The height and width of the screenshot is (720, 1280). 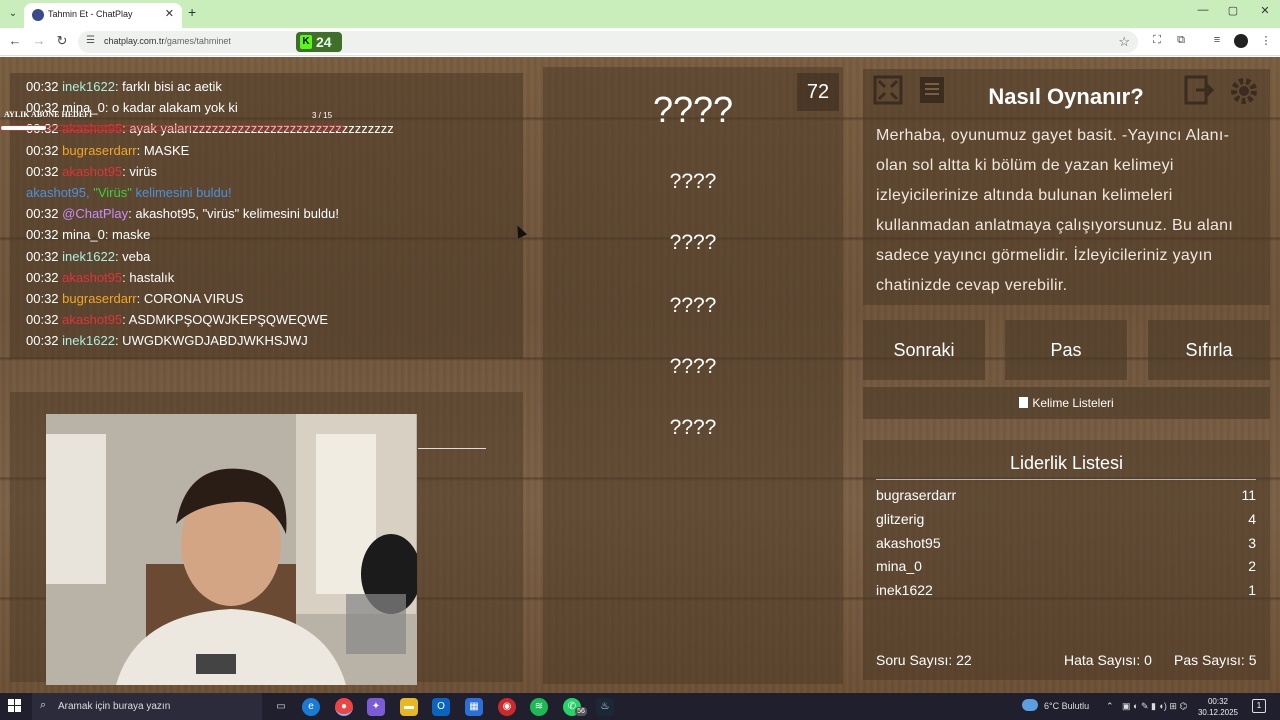 What do you see at coordinates (376, 707) in the screenshot?
I see `copilot-icon: ✦` at bounding box center [376, 707].